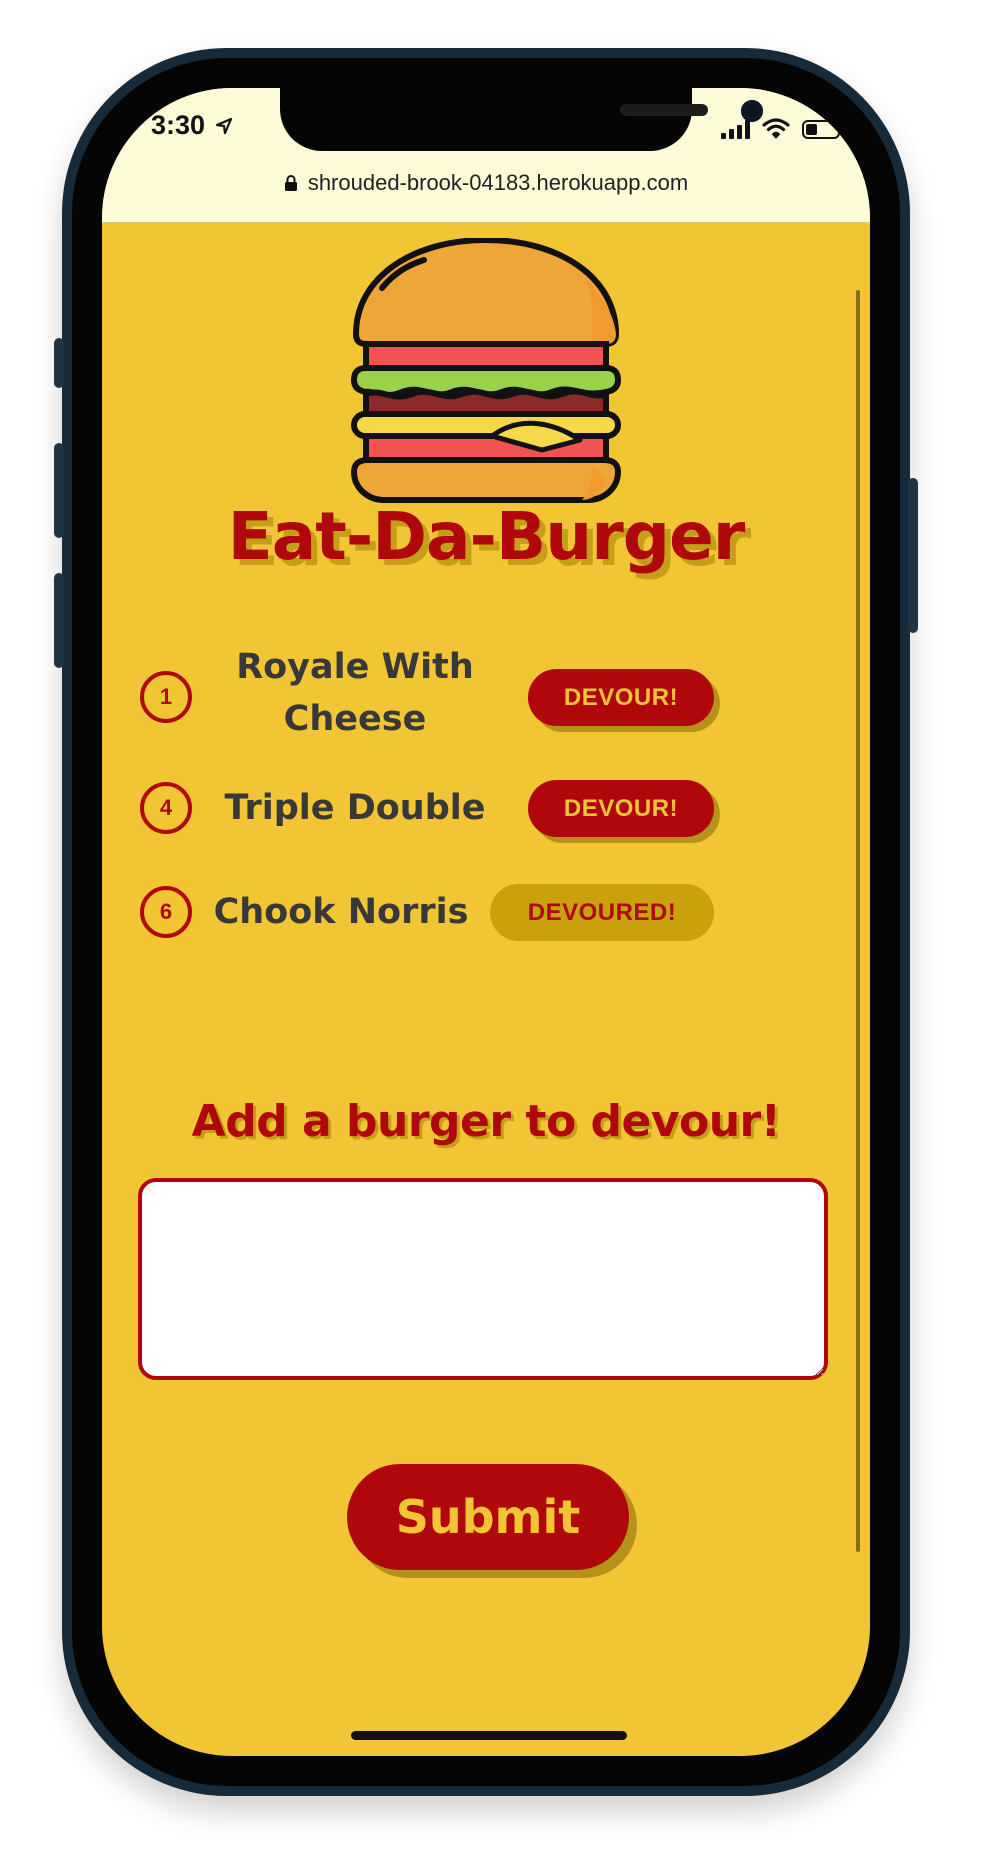 The image size is (1000, 1858). Describe the element at coordinates (486, 155) in the screenshot. I see `browser-top-bar: 3:30 shrouded-brook-04183.herokuapp.com` at that location.